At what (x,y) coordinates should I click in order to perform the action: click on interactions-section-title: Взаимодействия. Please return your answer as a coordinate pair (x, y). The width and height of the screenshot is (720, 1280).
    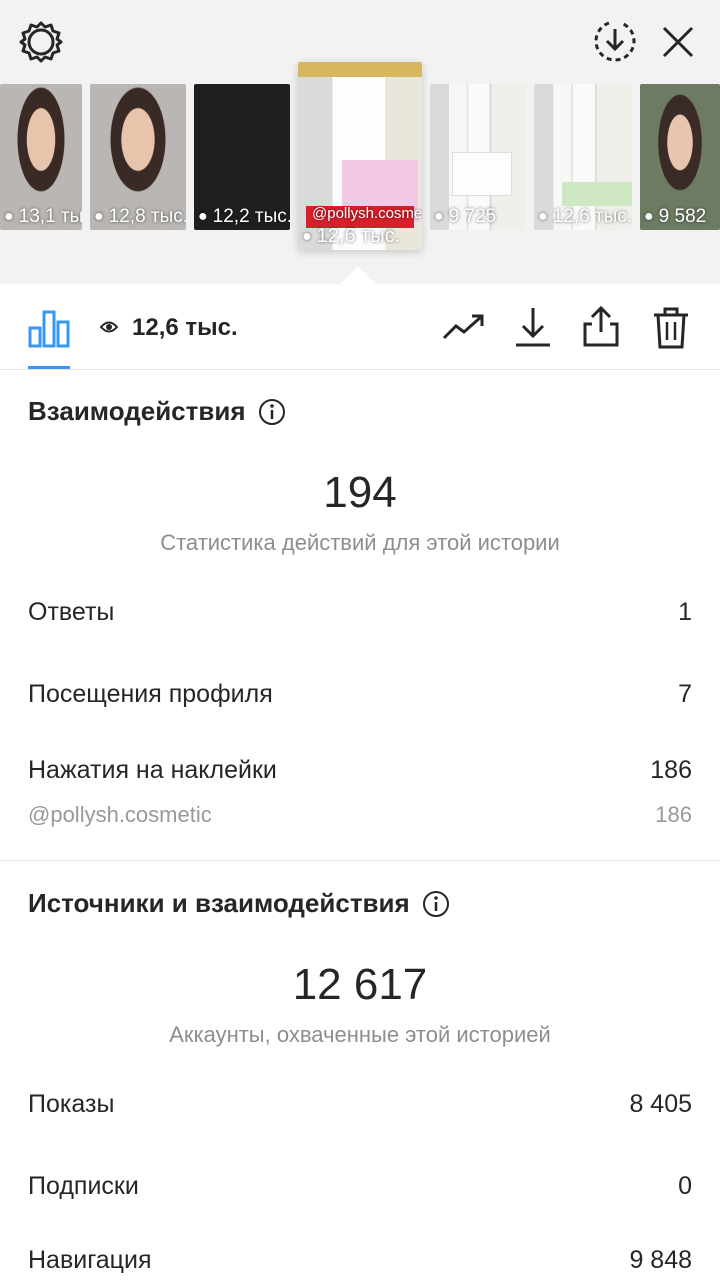
    Looking at the image, I should click on (157, 411).